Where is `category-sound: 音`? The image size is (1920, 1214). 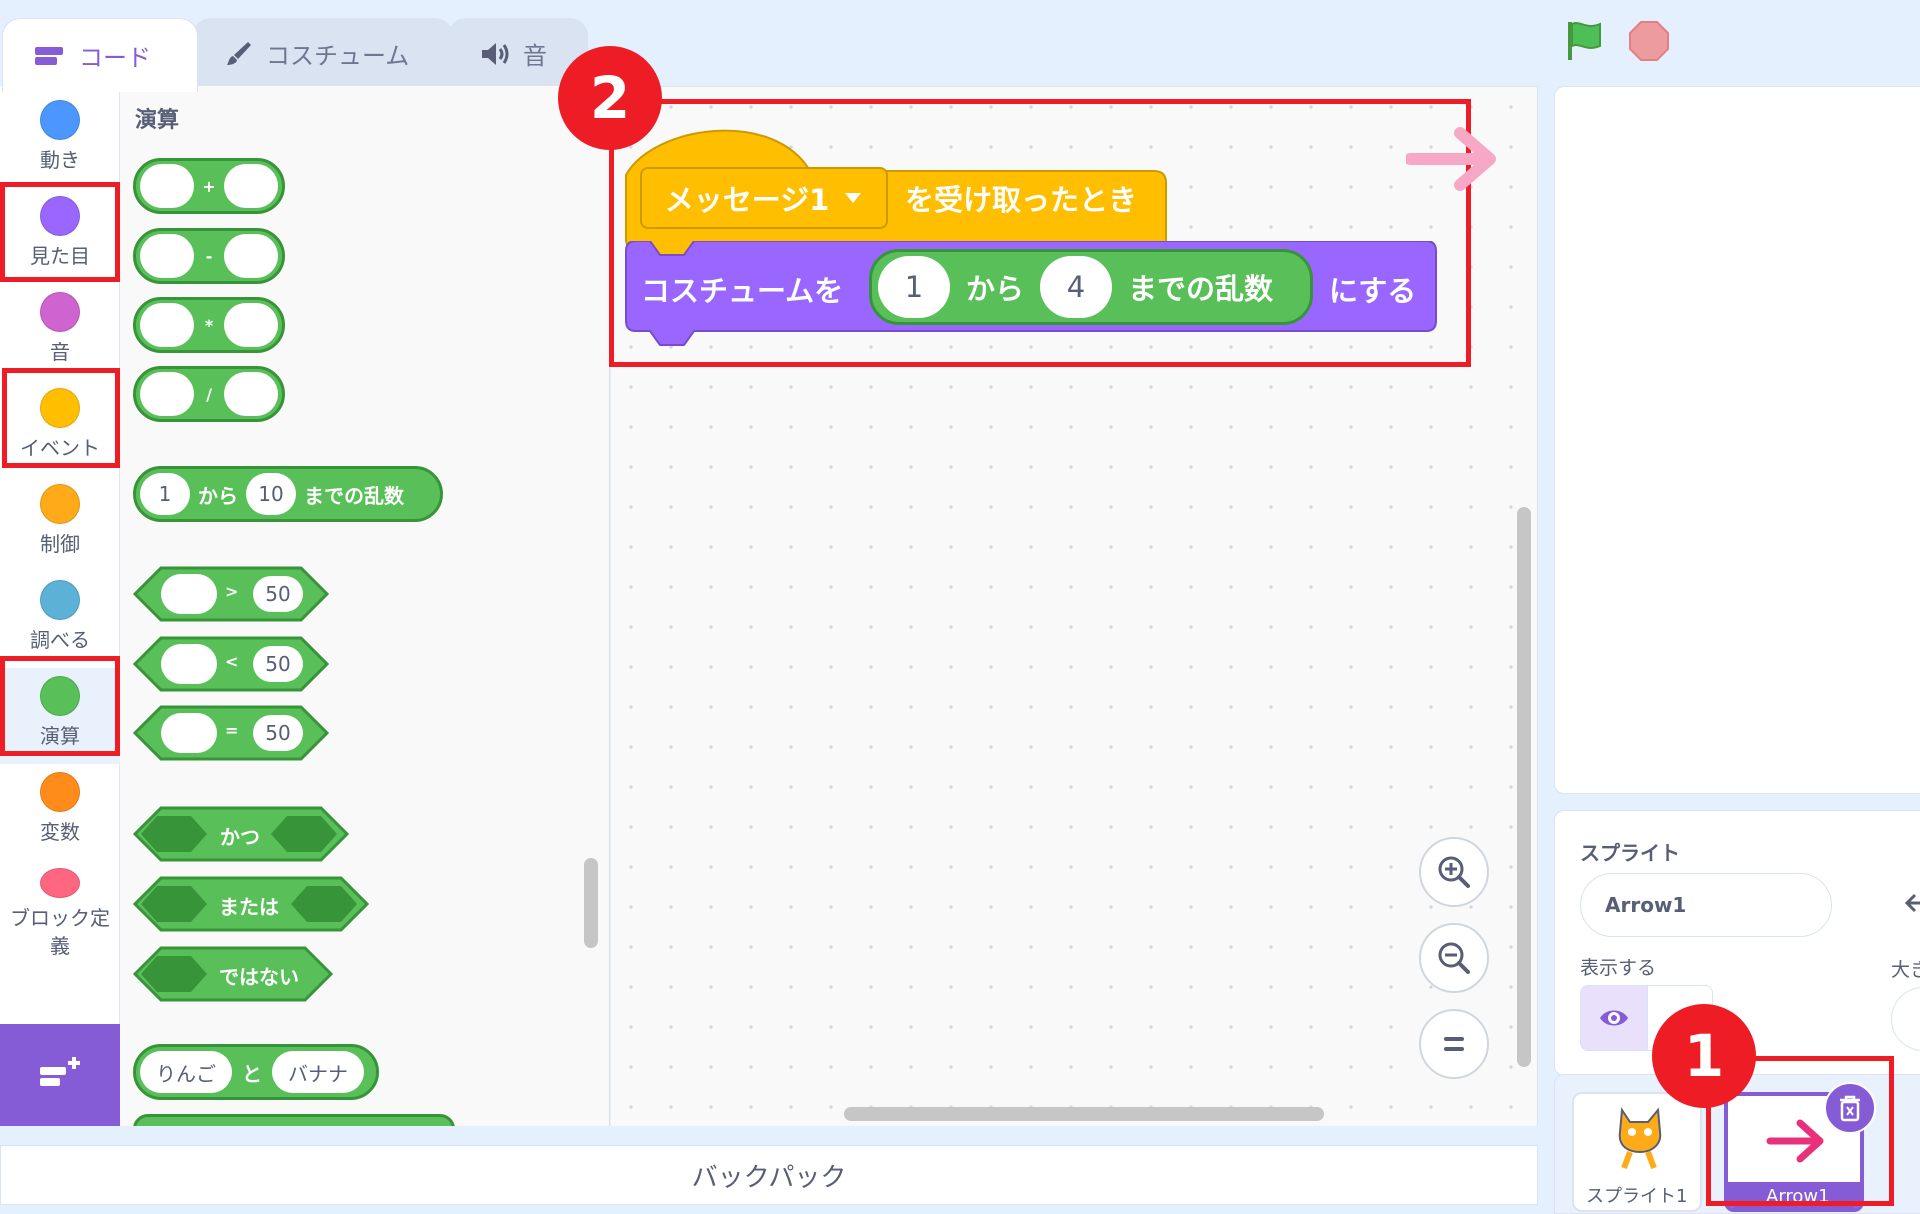 category-sound: 音 is located at coordinates (60, 332).